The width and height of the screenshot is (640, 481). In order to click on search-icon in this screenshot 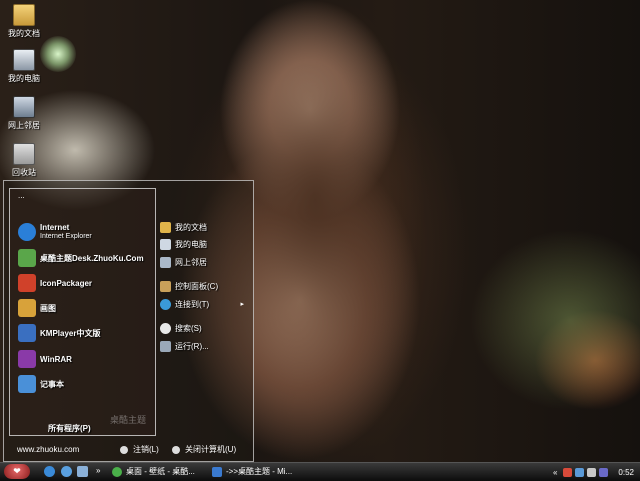, I will do `click(165, 328)`.